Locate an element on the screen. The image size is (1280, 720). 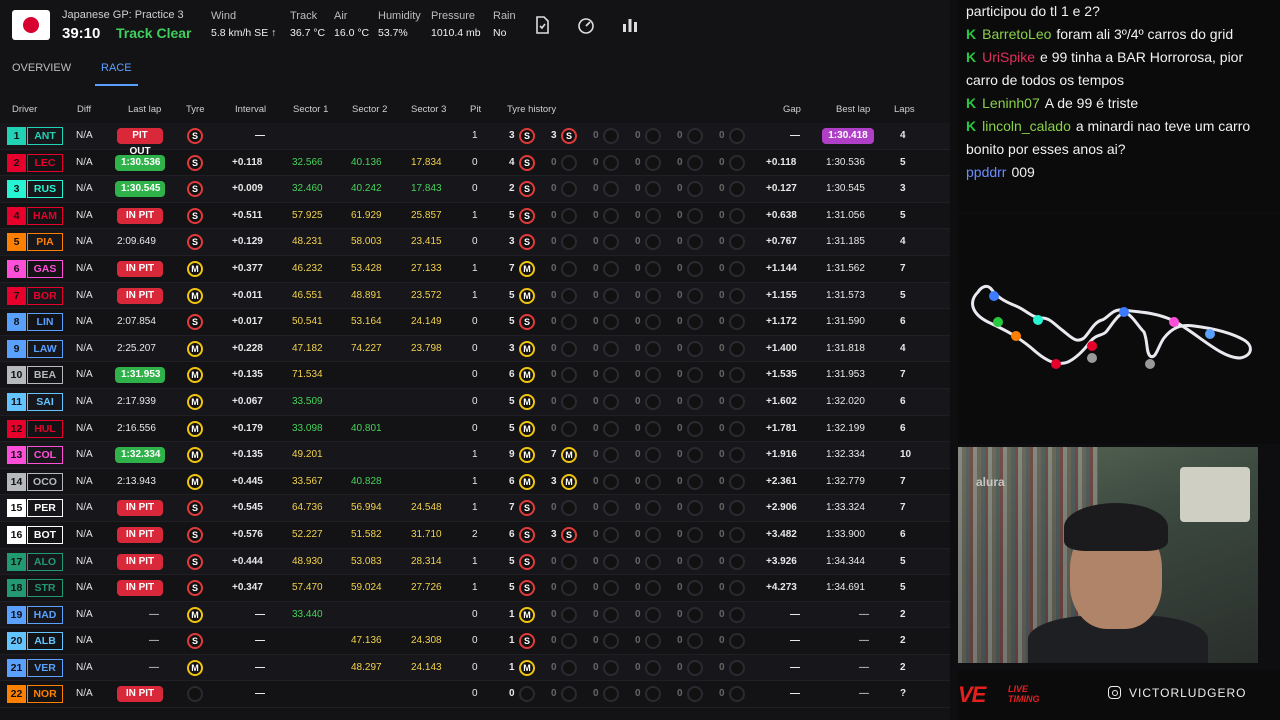
speedometer-icon is located at coordinates (586, 25).